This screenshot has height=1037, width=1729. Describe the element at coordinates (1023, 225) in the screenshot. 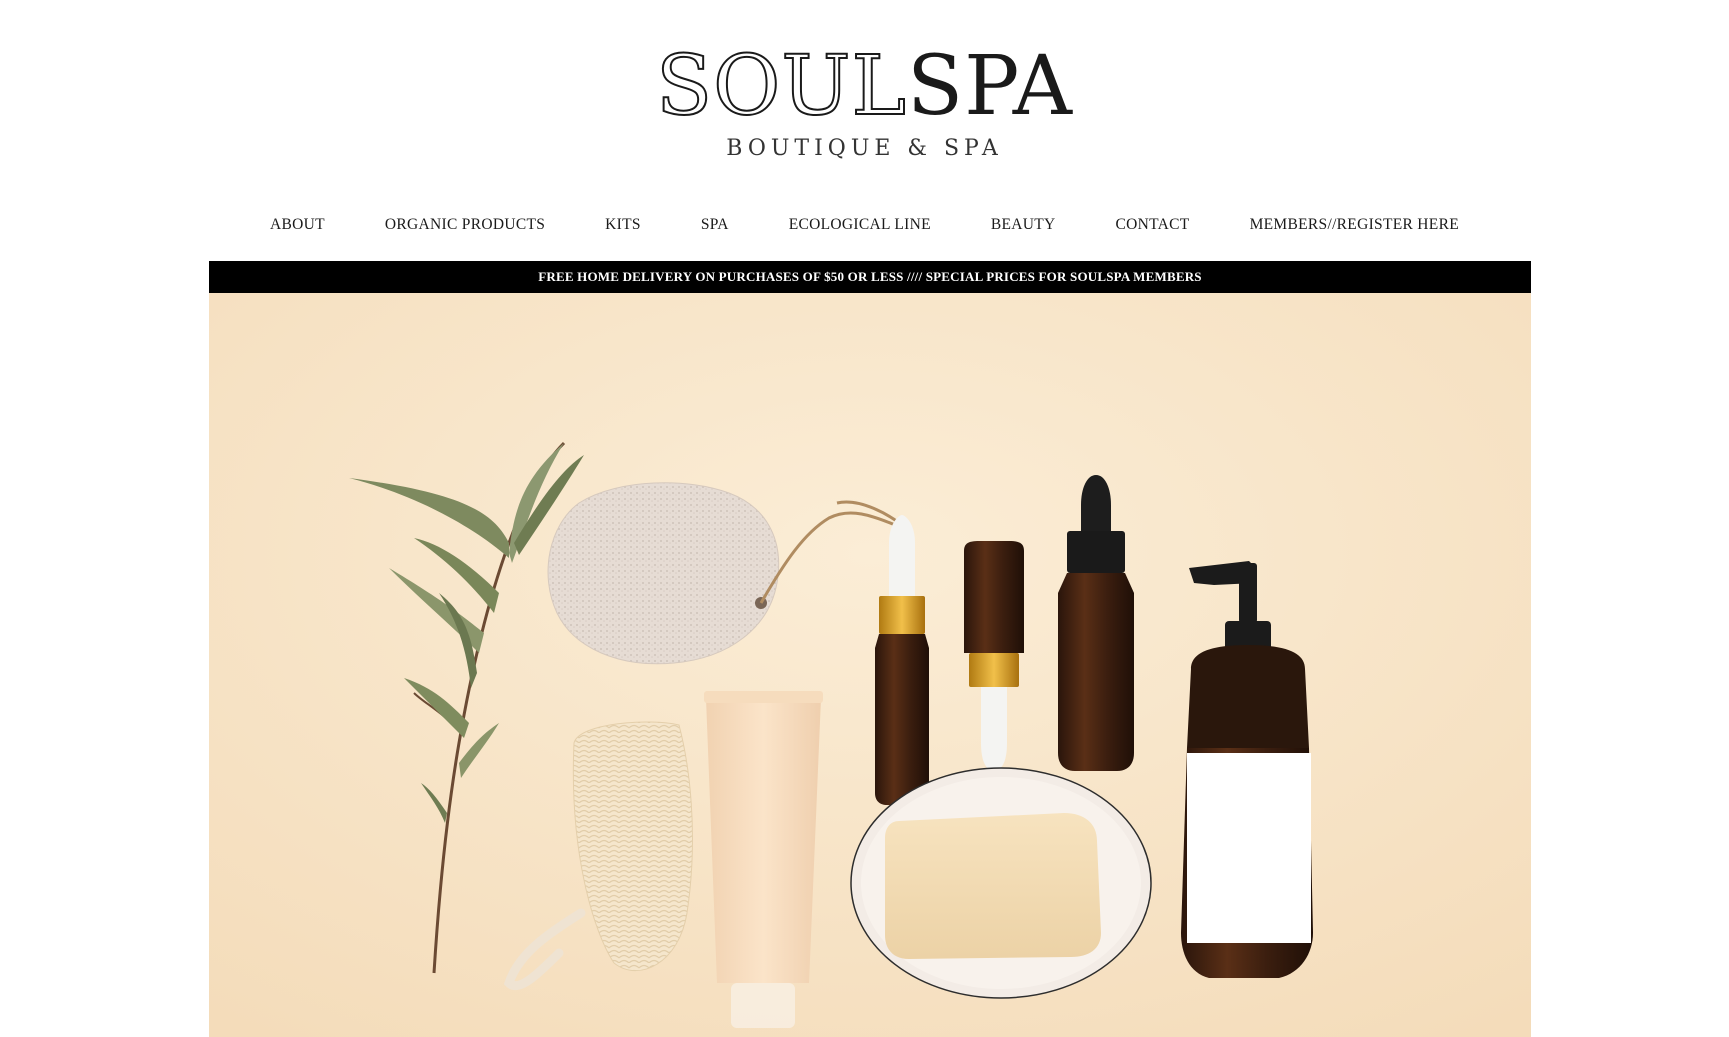

I see `nav-beauty: BEAUTY` at that location.